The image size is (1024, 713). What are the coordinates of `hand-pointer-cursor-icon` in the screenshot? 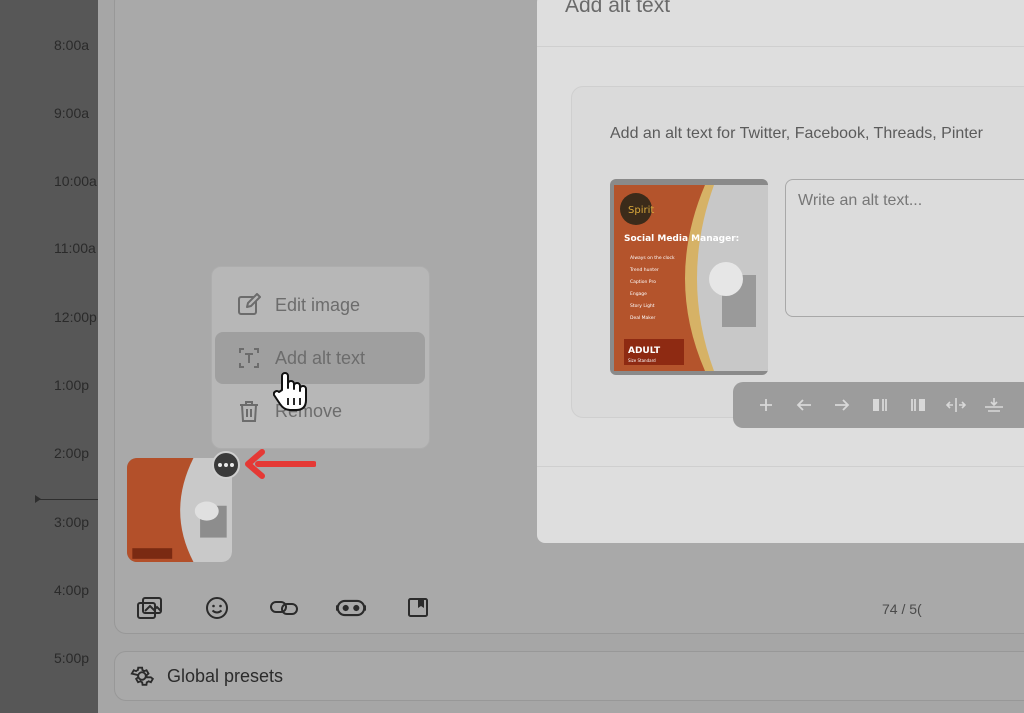 It's located at (290, 391).